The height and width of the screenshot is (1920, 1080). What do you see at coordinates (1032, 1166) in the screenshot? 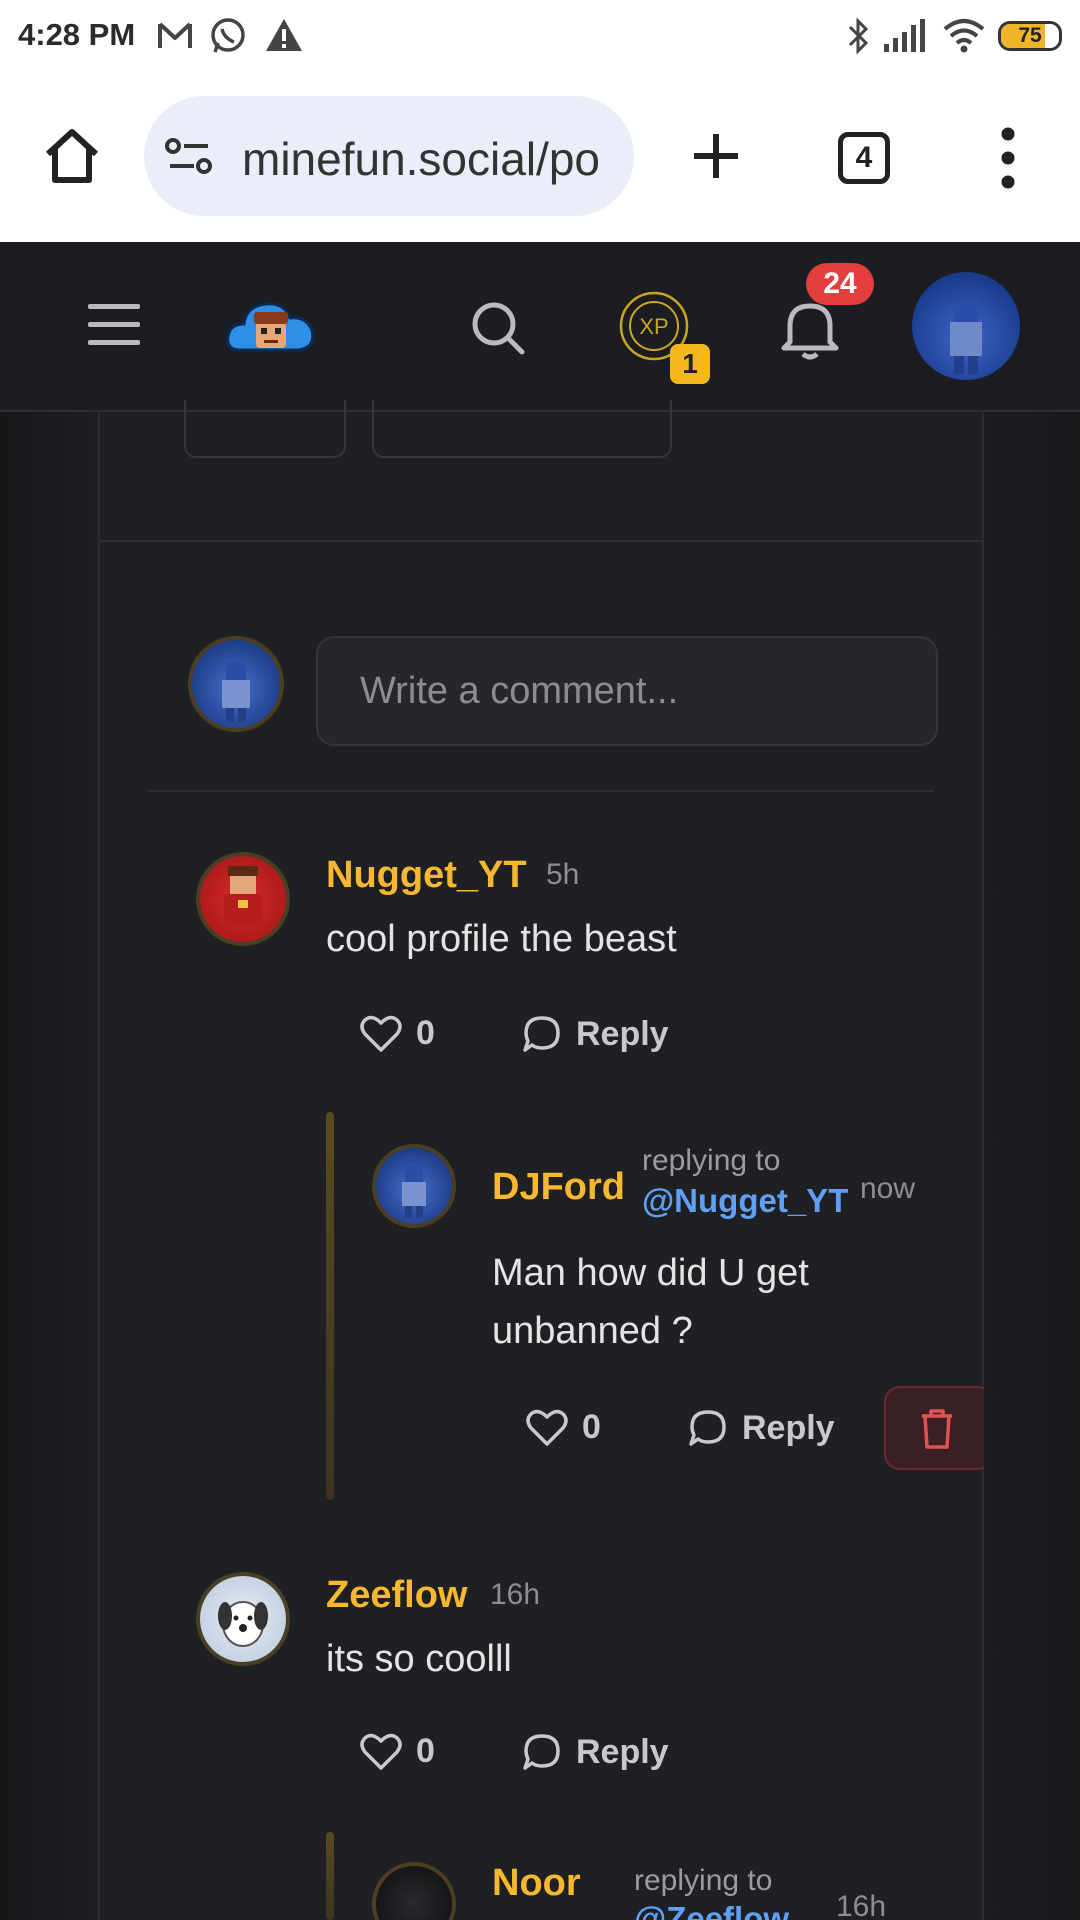
I see `right-gutter` at bounding box center [1032, 1166].